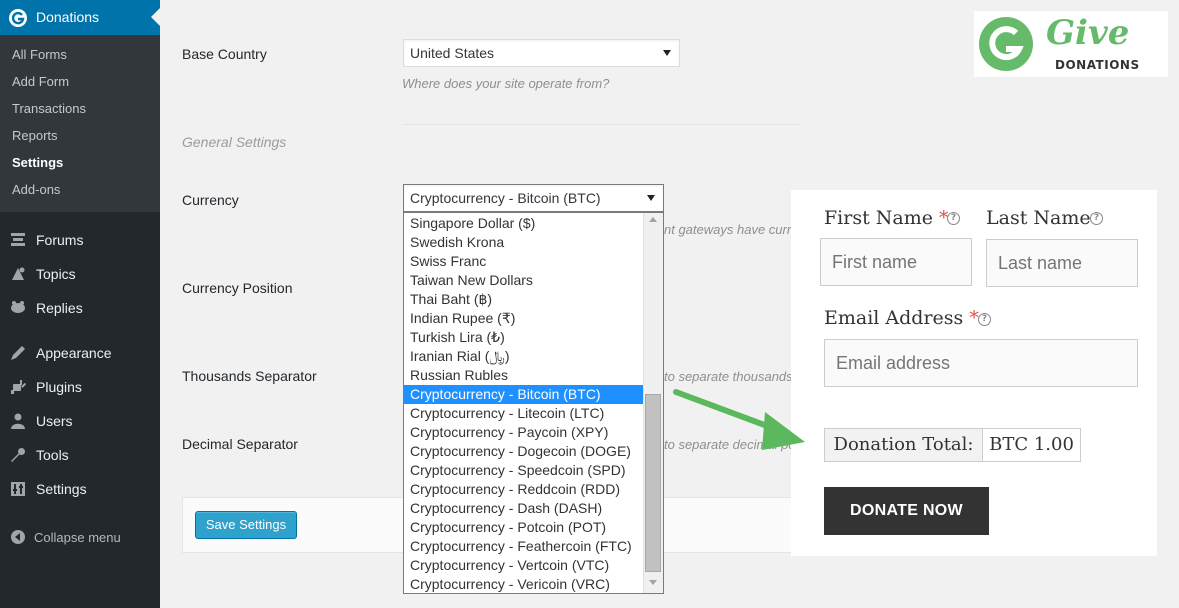  What do you see at coordinates (1038, 218) in the screenshot?
I see `last-name-label: Last Name` at bounding box center [1038, 218].